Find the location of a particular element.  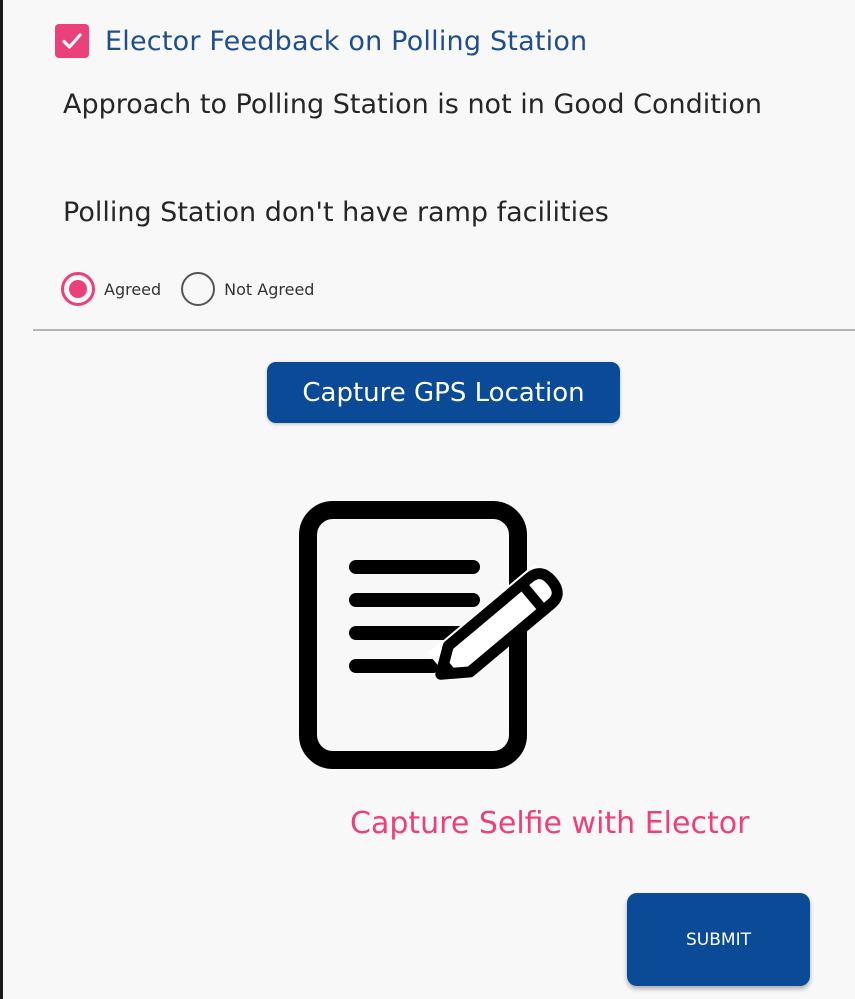

agreement-radio-group: Agreed Not Agreed is located at coordinates (197, 289).